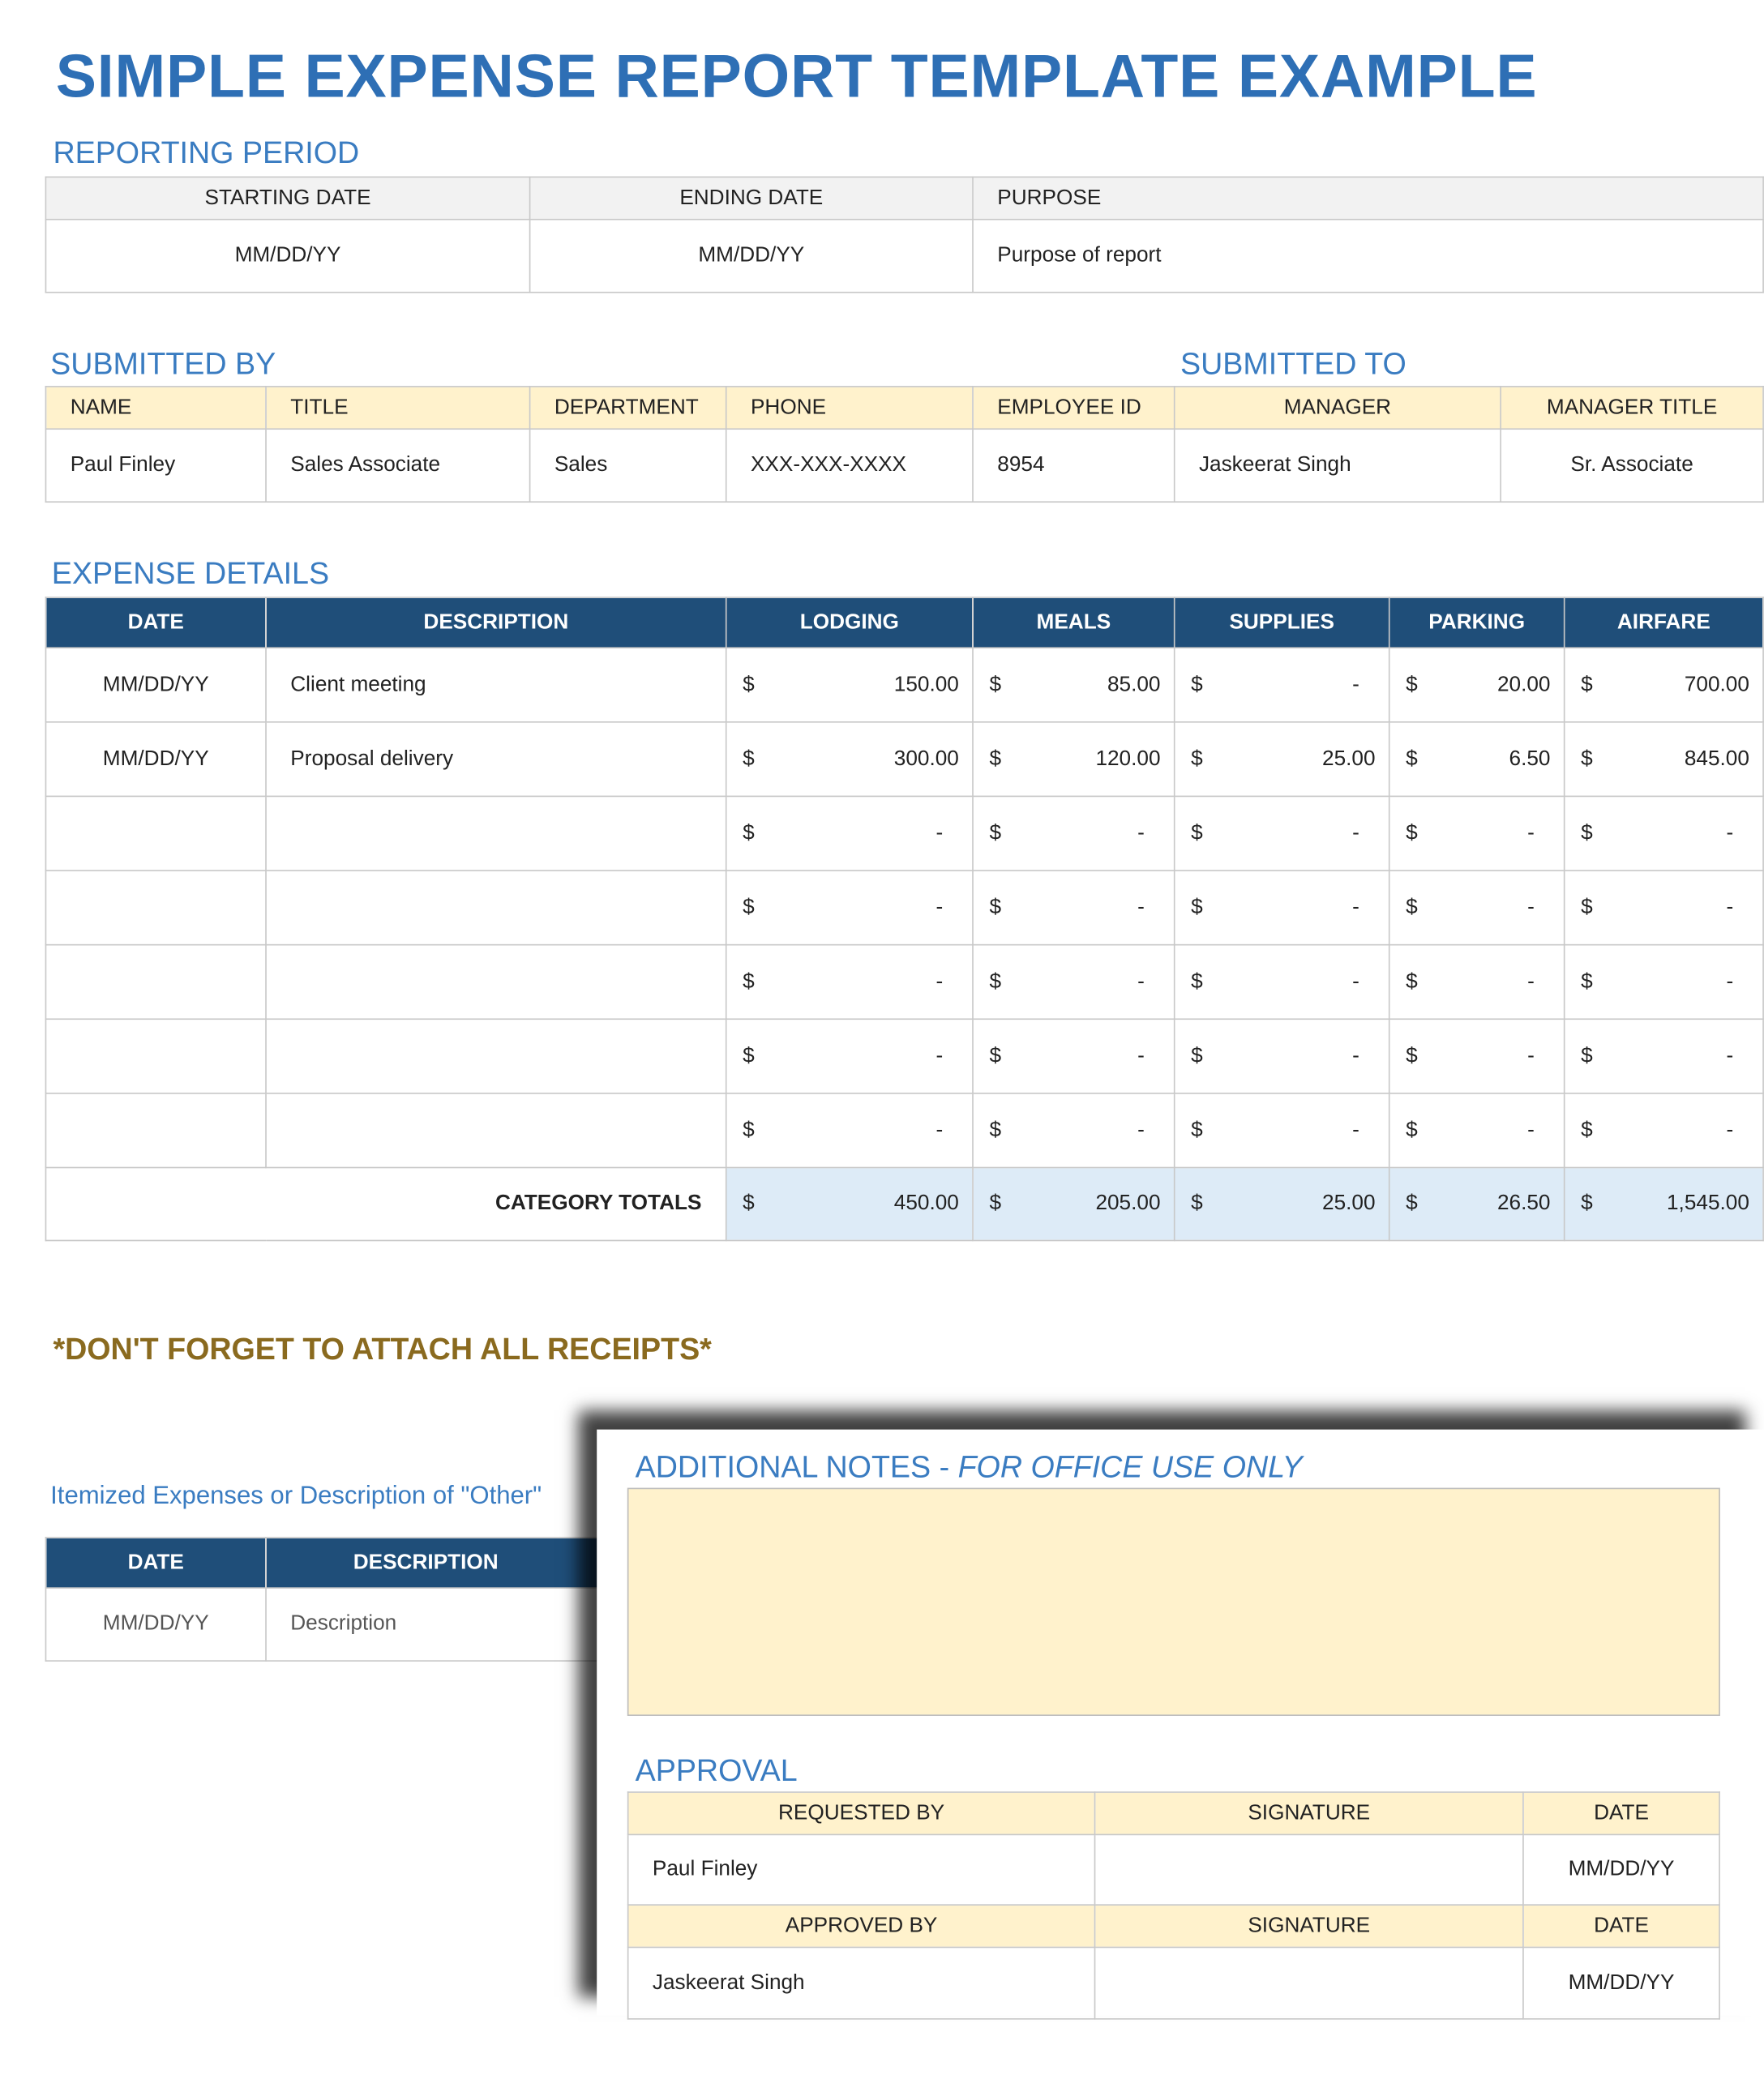  I want to click on amount-value: 120.00, so click(1128, 758).